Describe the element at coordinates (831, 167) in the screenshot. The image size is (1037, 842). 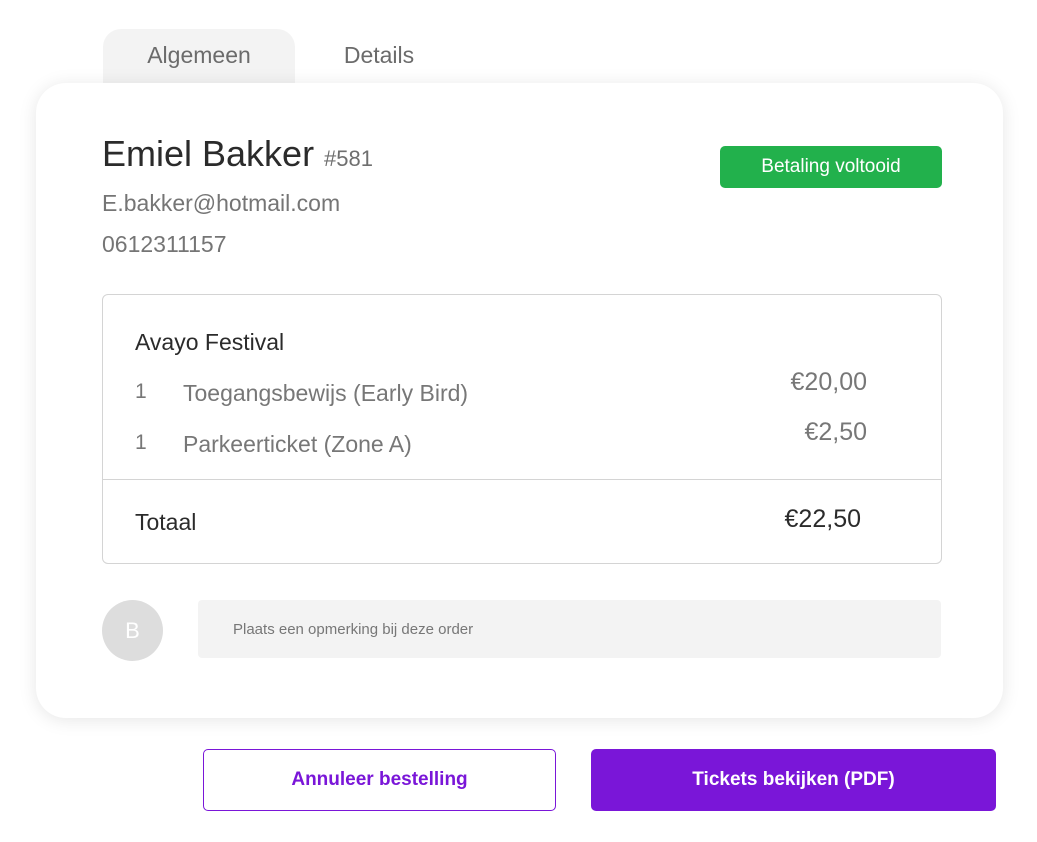
I see `status-badge: Betaling voltooid` at that location.